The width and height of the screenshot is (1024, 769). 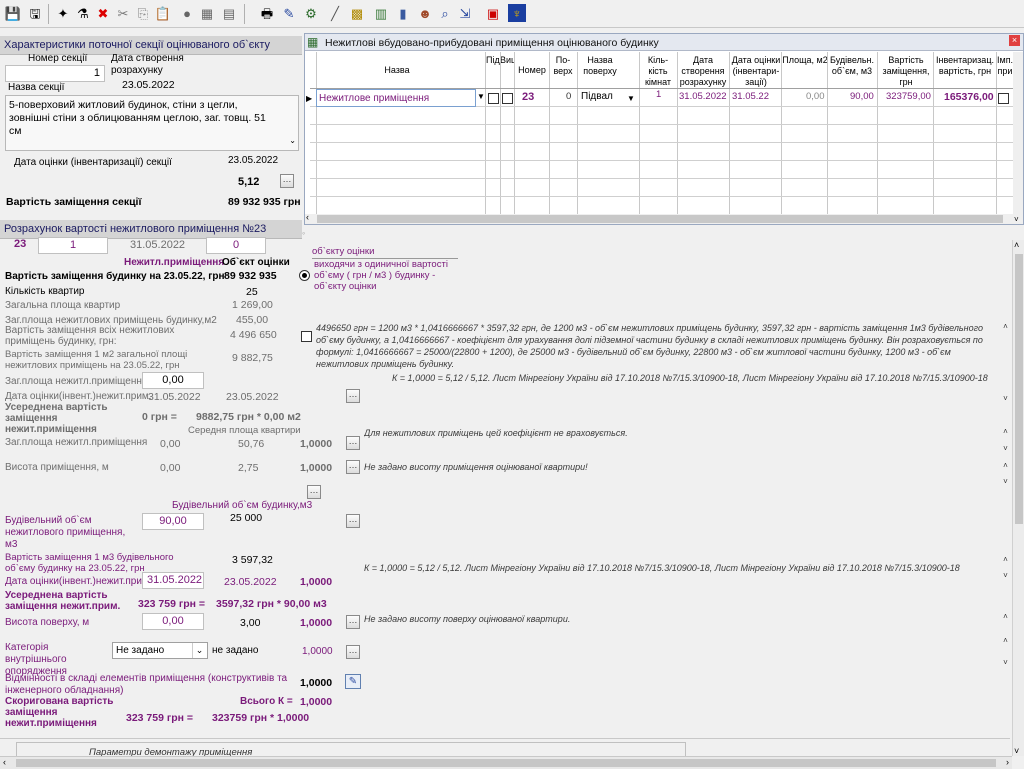 I want to click on diff-k: 1,0000, so click(x=316, y=683).